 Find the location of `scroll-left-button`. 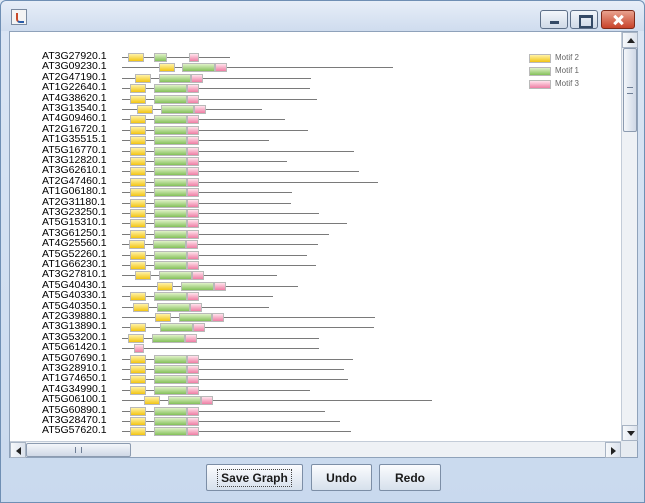

scroll-left-button is located at coordinates (18, 450).